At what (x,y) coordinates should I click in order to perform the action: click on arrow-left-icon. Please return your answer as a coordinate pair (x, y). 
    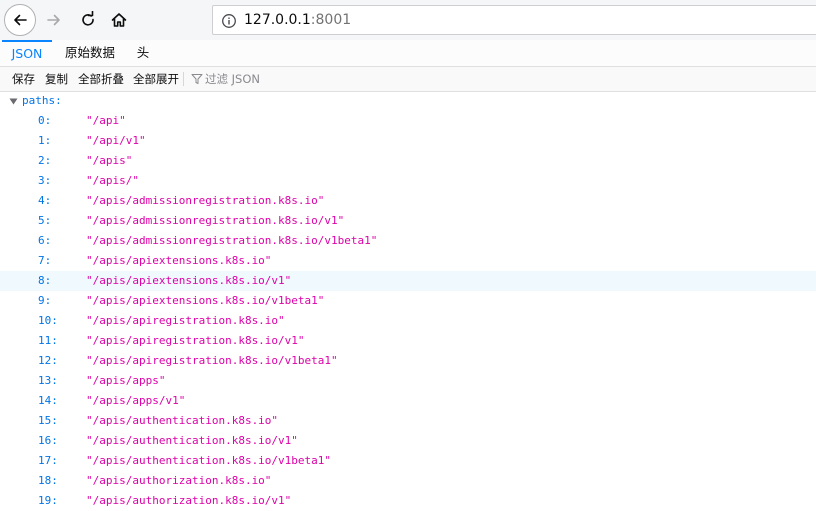
    Looking at the image, I should click on (20, 20).